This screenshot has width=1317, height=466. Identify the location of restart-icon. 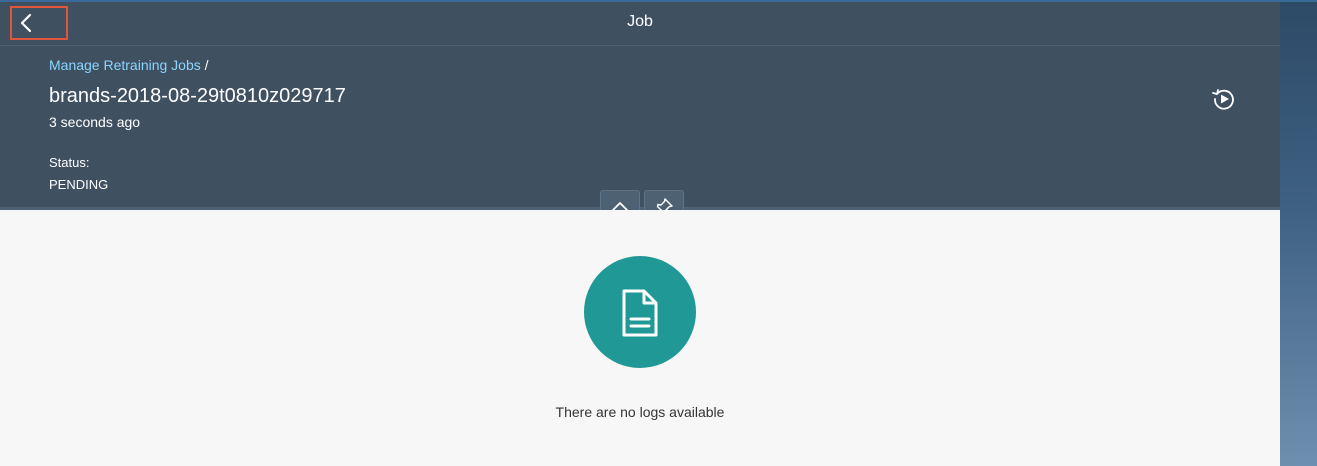
(1223, 99).